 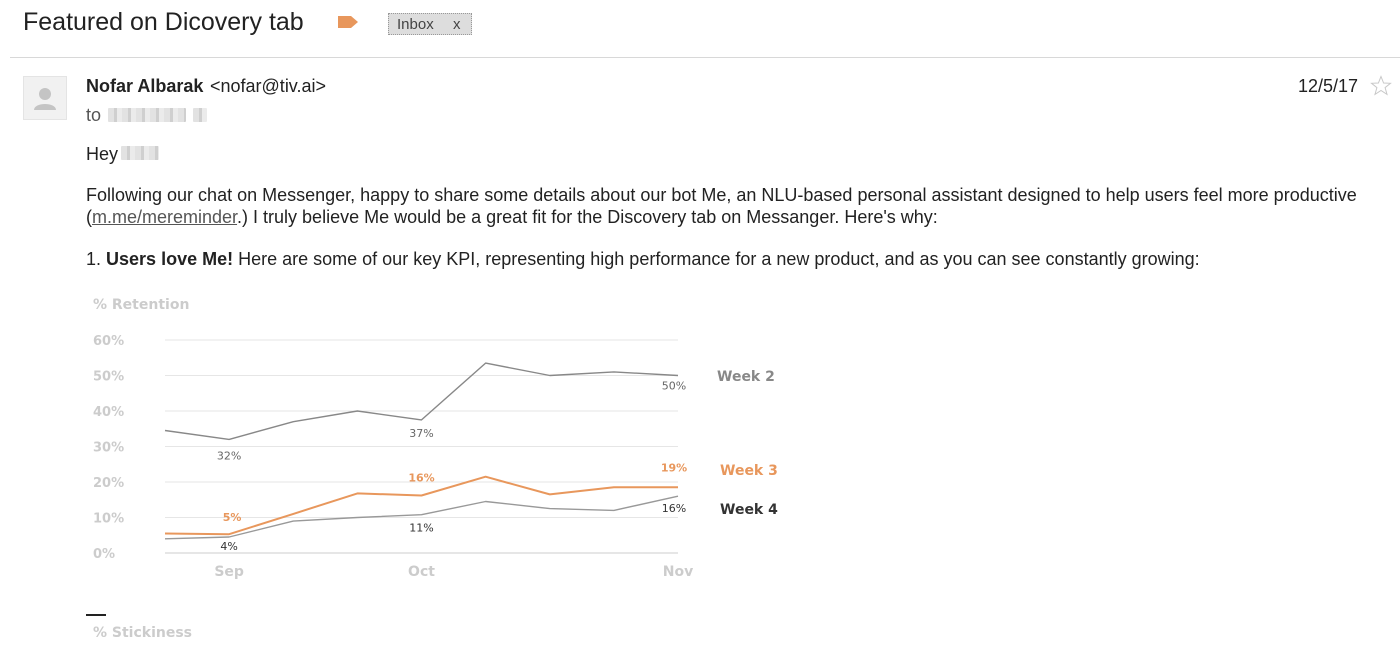 What do you see at coordinates (144, 86) in the screenshot?
I see `sender-name: Nofar Albarak` at bounding box center [144, 86].